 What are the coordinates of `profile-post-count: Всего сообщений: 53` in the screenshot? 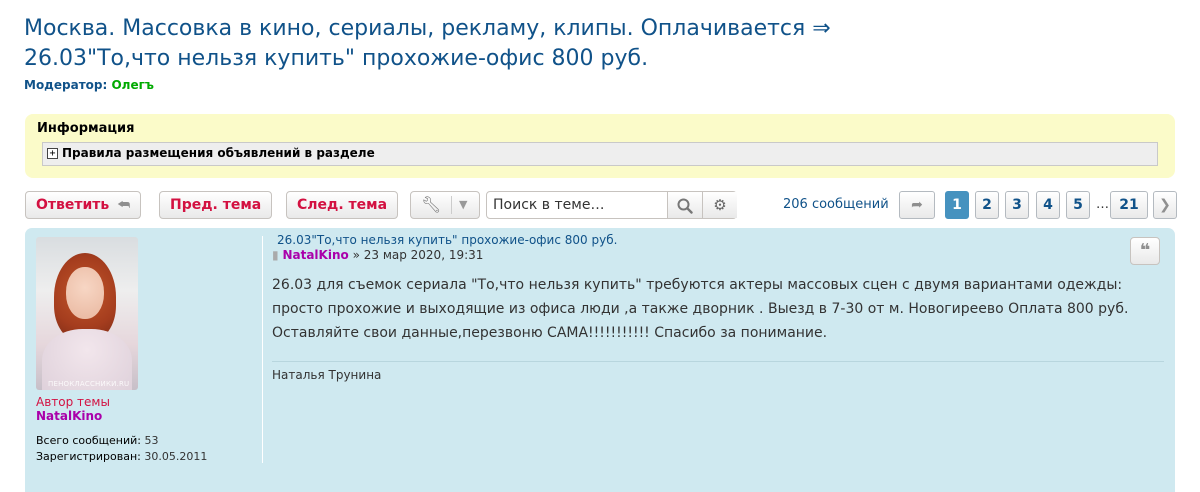 It's located at (97, 440).